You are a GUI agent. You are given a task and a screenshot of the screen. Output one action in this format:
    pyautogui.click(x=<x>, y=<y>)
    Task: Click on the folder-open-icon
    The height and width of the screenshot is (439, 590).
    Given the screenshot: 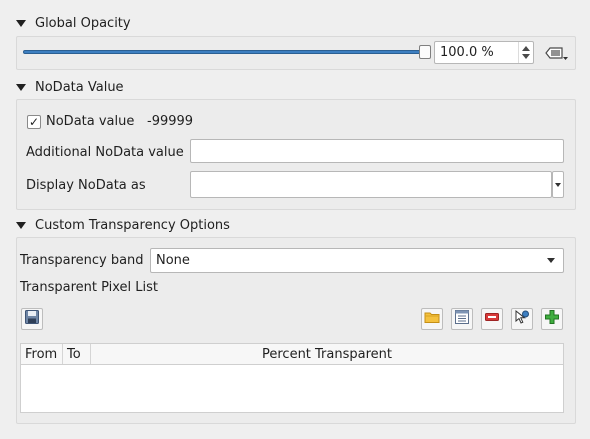 What is the action you would take?
    pyautogui.click(x=432, y=319)
    